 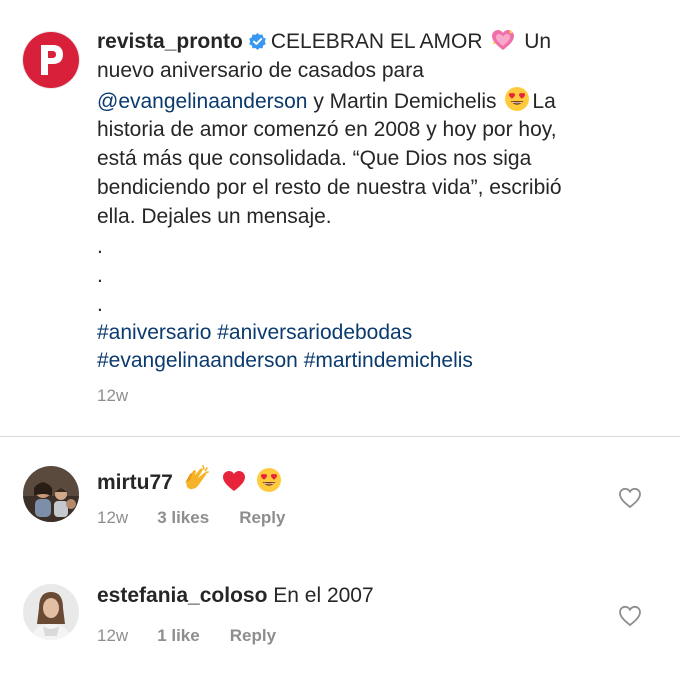 I want to click on caption-line1: CELEBRAN EL AMOR, so click(x=376, y=41).